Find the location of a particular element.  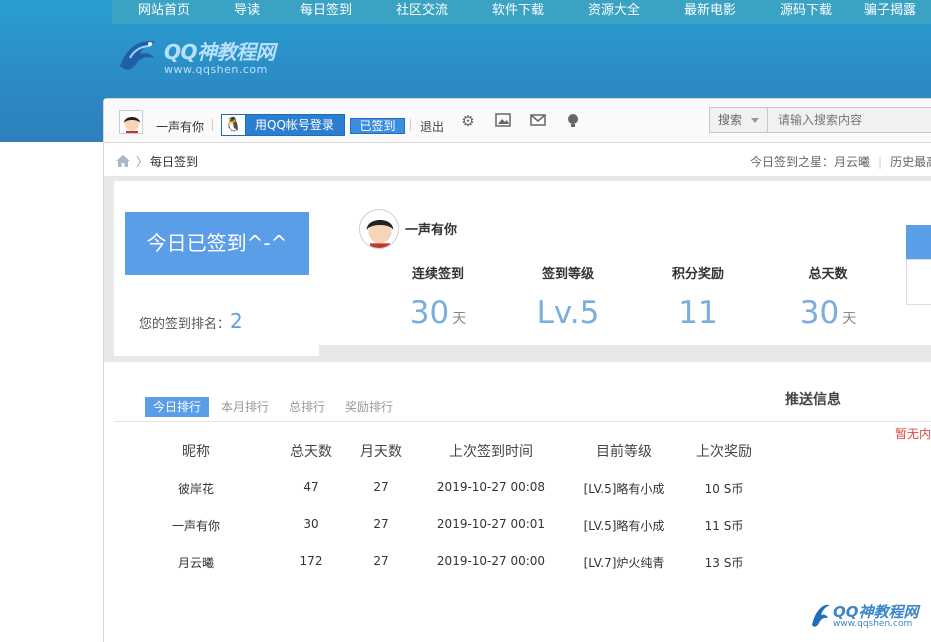

search-box: 搜索 is located at coordinates (820, 120).